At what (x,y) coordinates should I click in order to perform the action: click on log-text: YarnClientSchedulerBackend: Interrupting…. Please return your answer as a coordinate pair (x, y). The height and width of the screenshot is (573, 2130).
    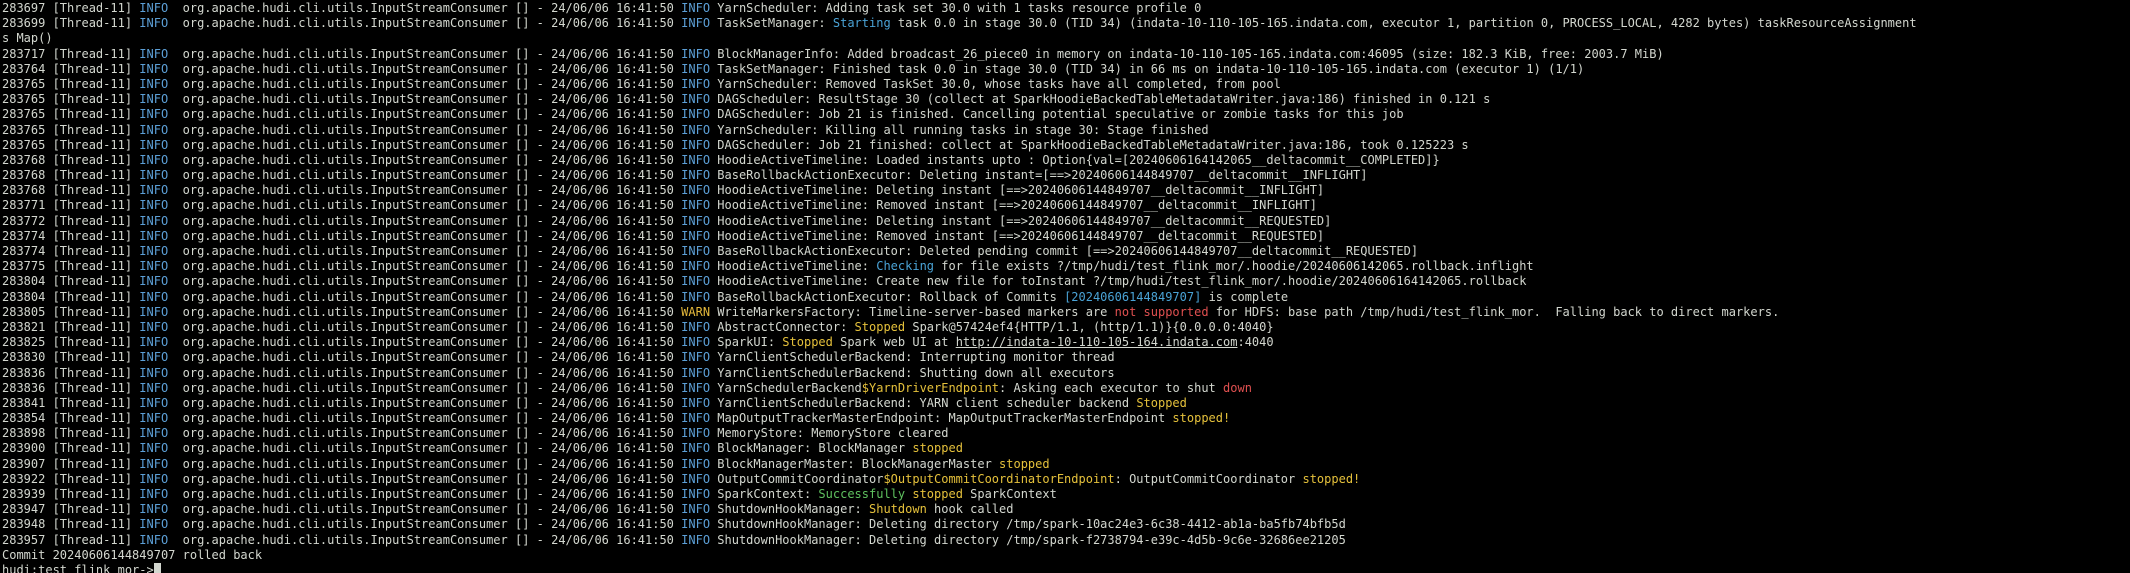
    Looking at the image, I should click on (912, 357).